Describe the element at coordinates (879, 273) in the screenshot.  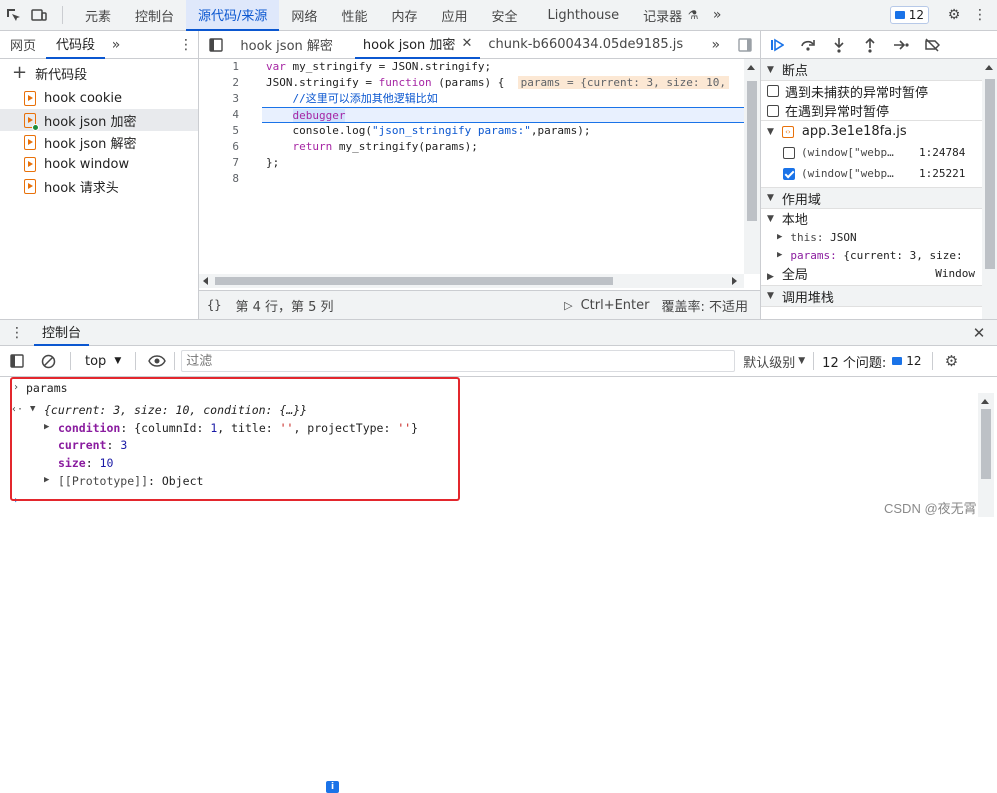
I see `scope-global: ▶ 全局 Window` at that location.